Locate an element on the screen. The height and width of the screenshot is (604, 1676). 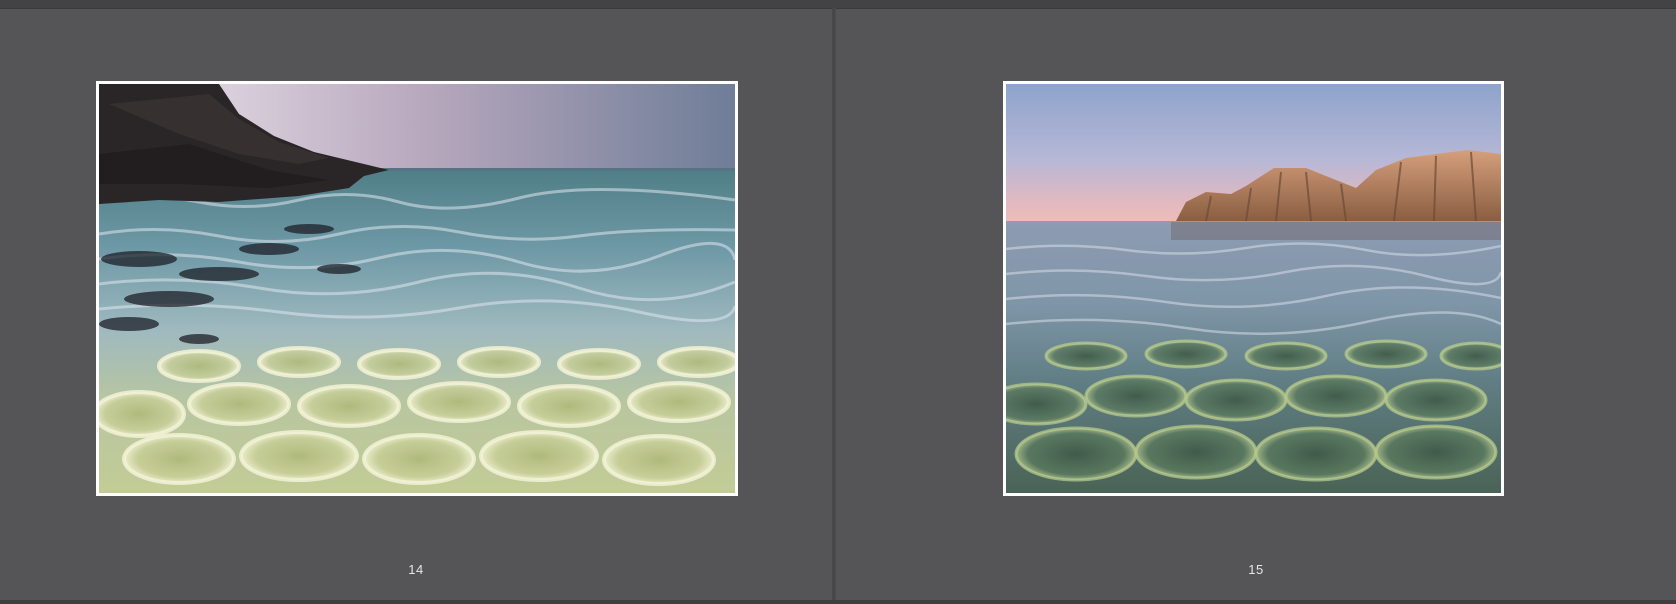
bottom-edge is located at coordinates (838, 602).